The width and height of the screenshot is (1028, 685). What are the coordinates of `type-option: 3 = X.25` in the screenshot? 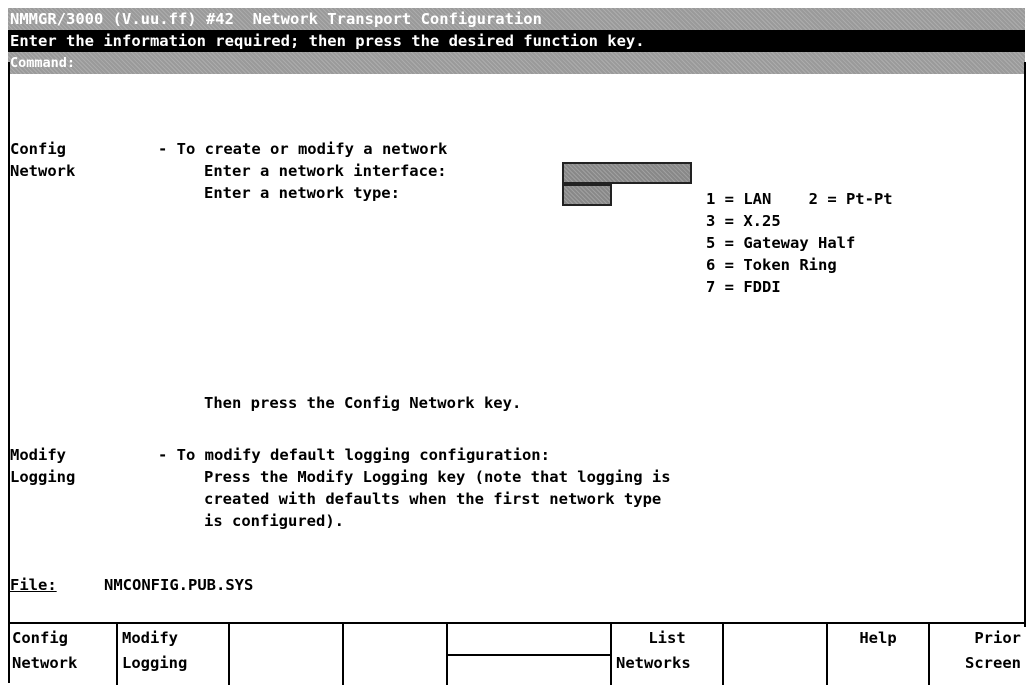 It's located at (743, 221).